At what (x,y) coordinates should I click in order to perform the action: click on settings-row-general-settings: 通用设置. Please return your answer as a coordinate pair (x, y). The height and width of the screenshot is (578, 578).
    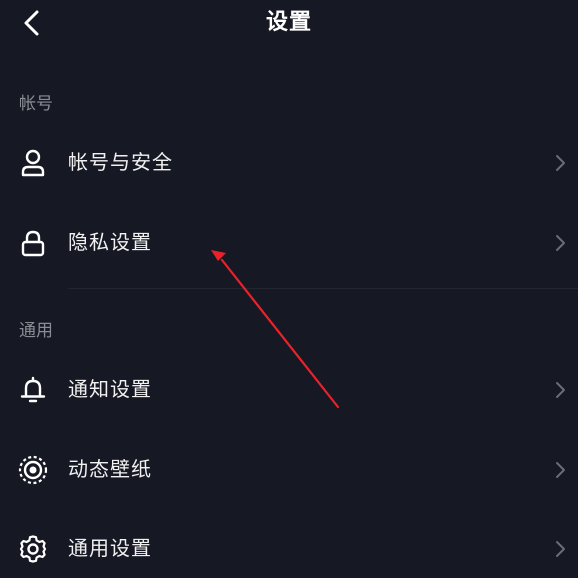
    Looking at the image, I should click on (289, 548).